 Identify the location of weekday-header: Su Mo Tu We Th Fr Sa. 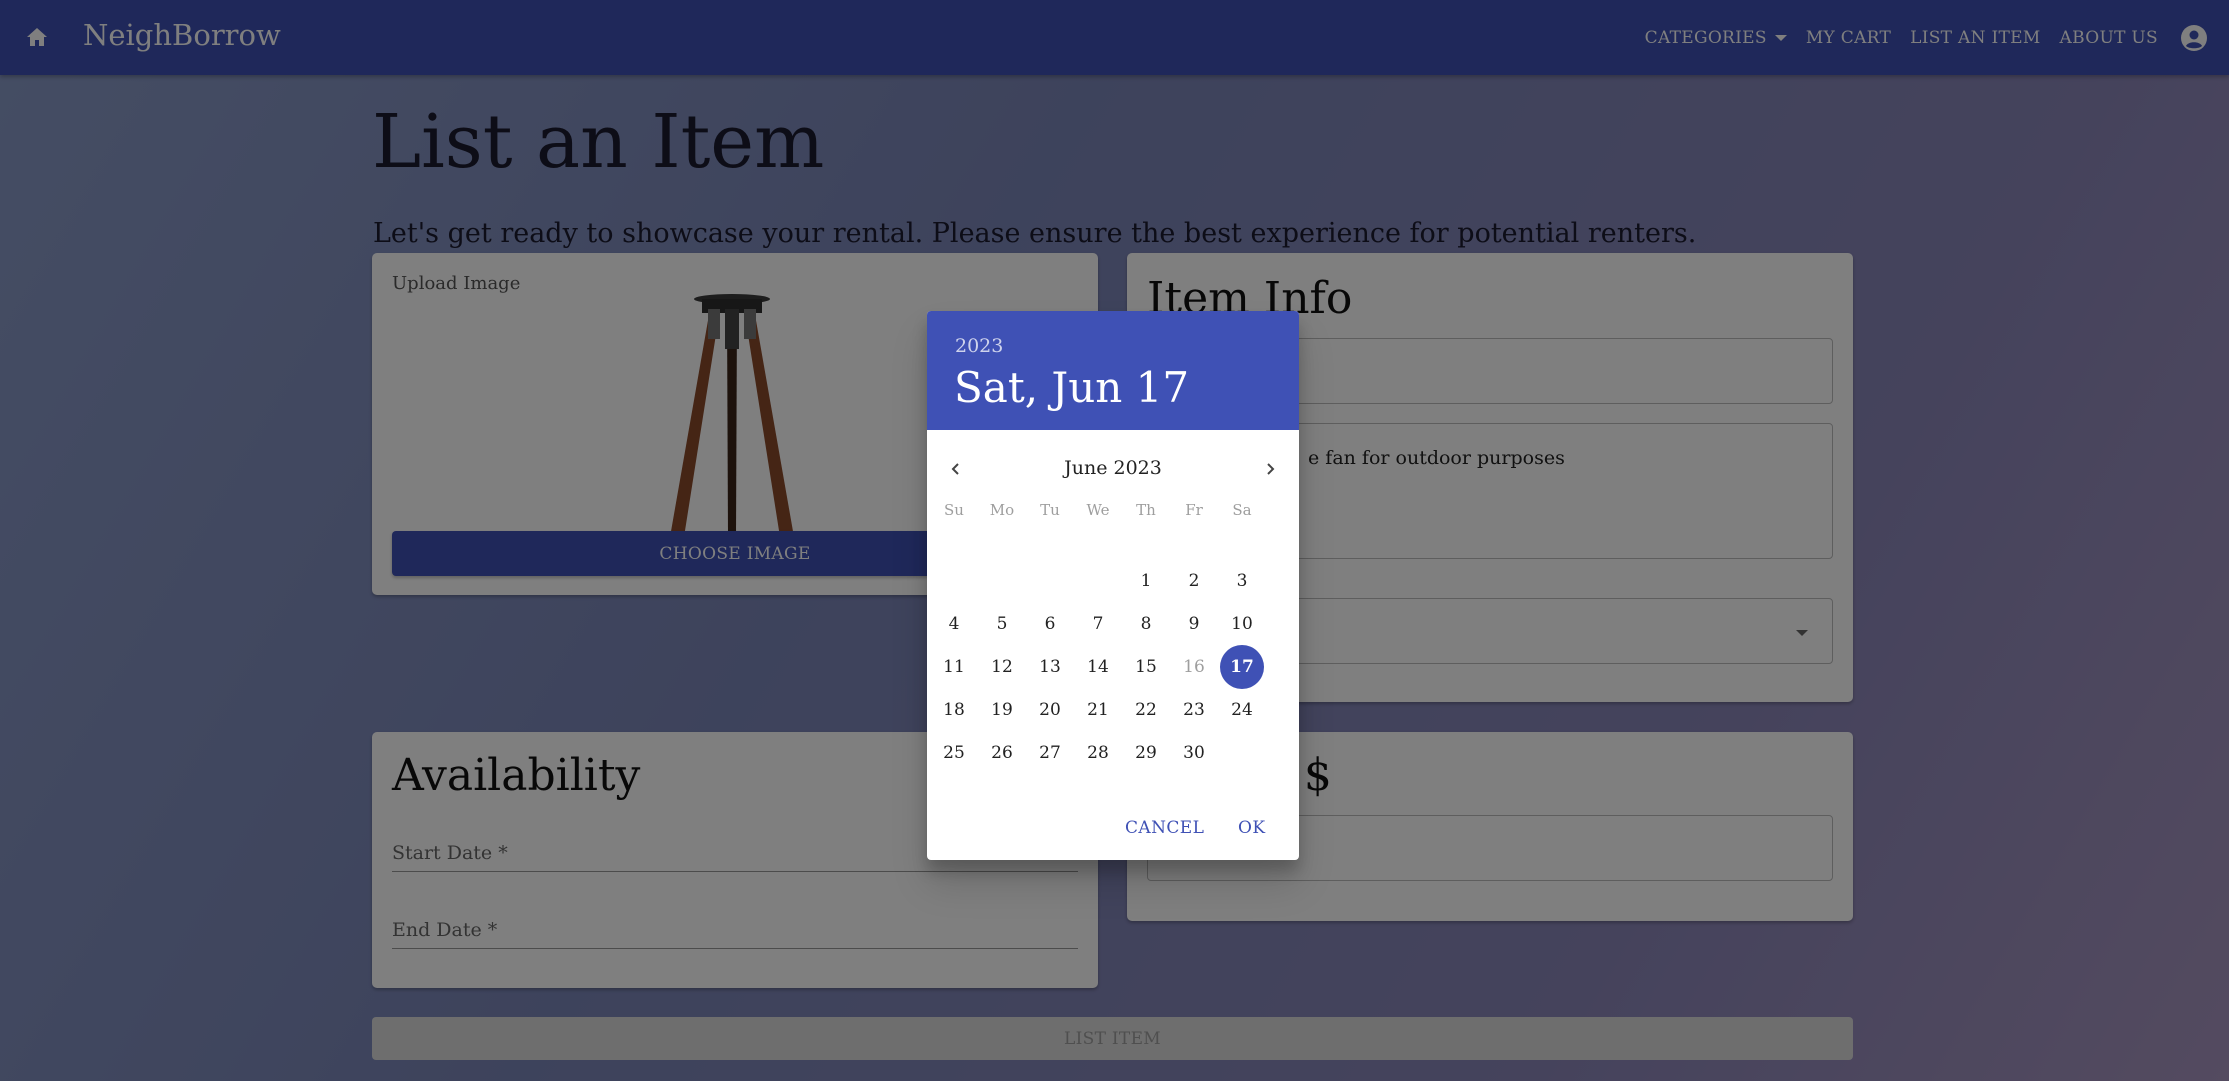
(1113, 513).